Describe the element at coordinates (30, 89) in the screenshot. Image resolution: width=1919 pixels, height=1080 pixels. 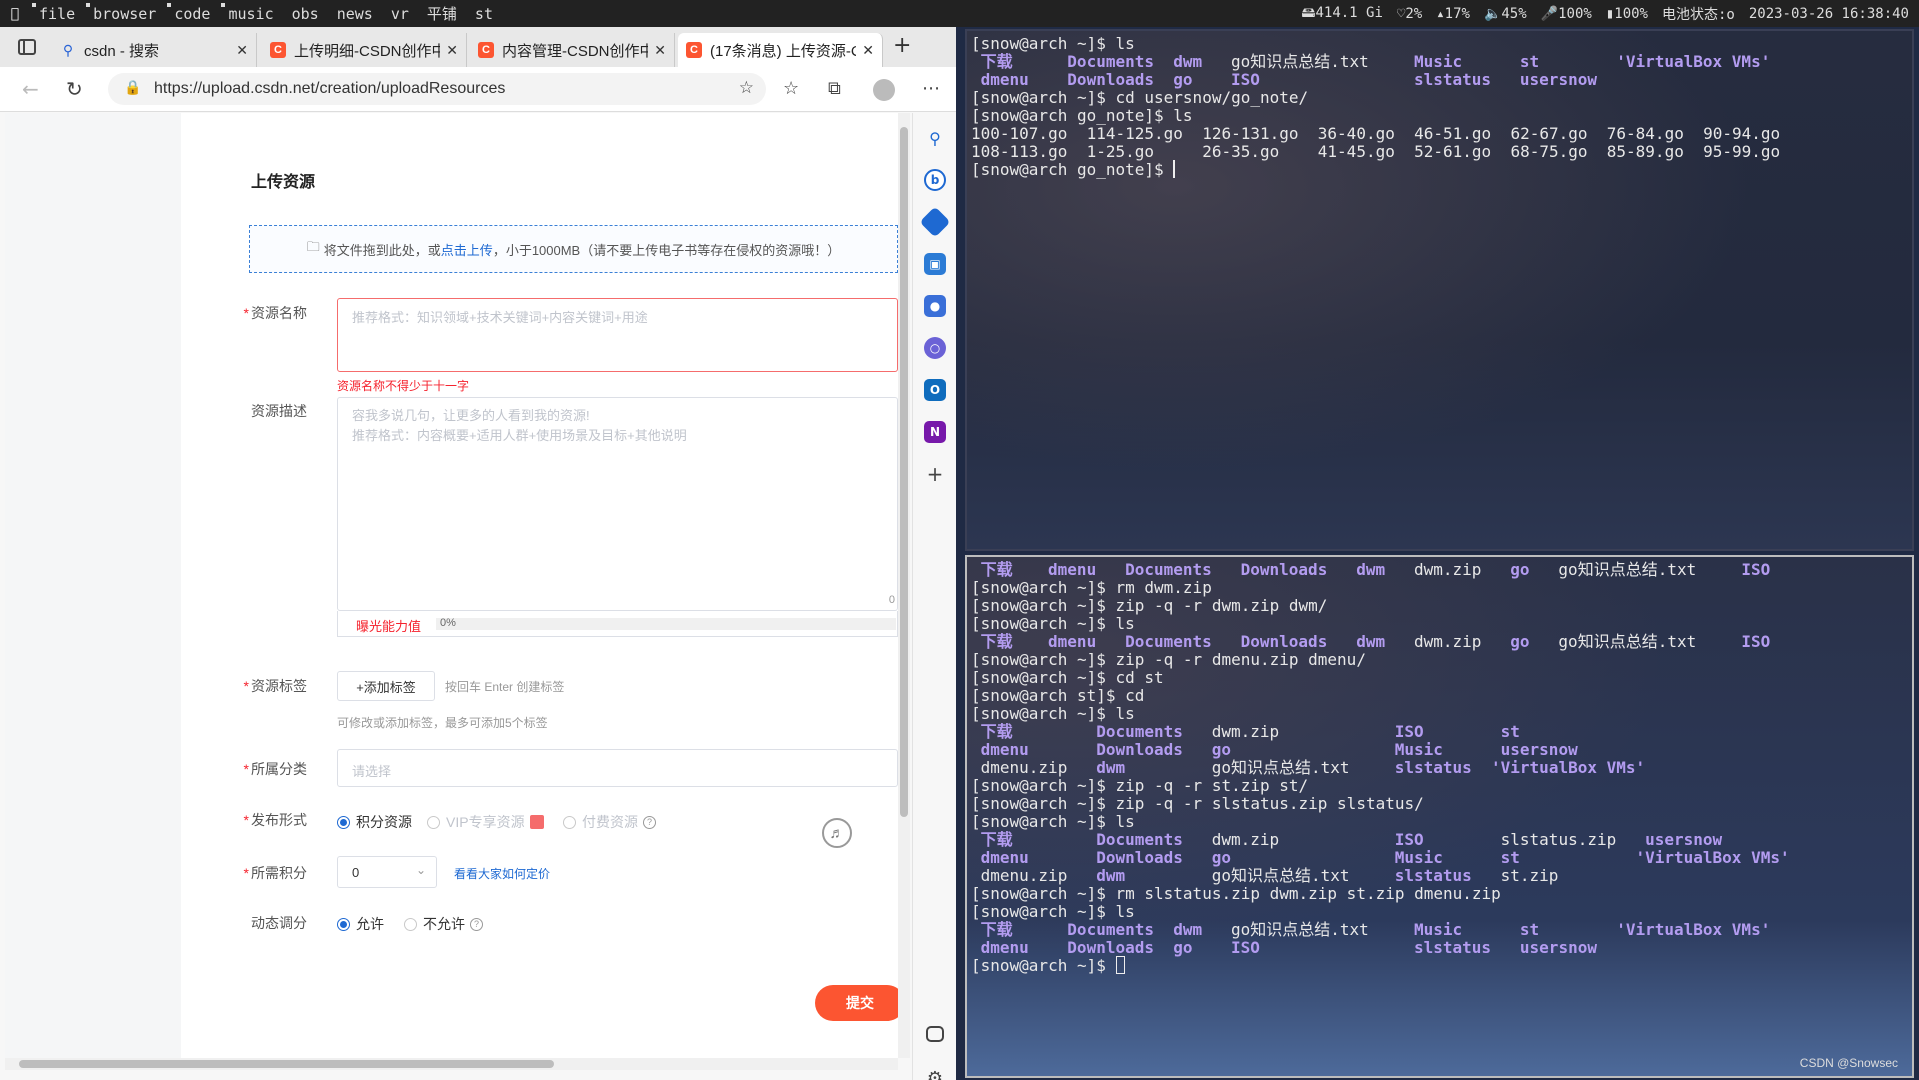
I see `back-icon: ←` at that location.